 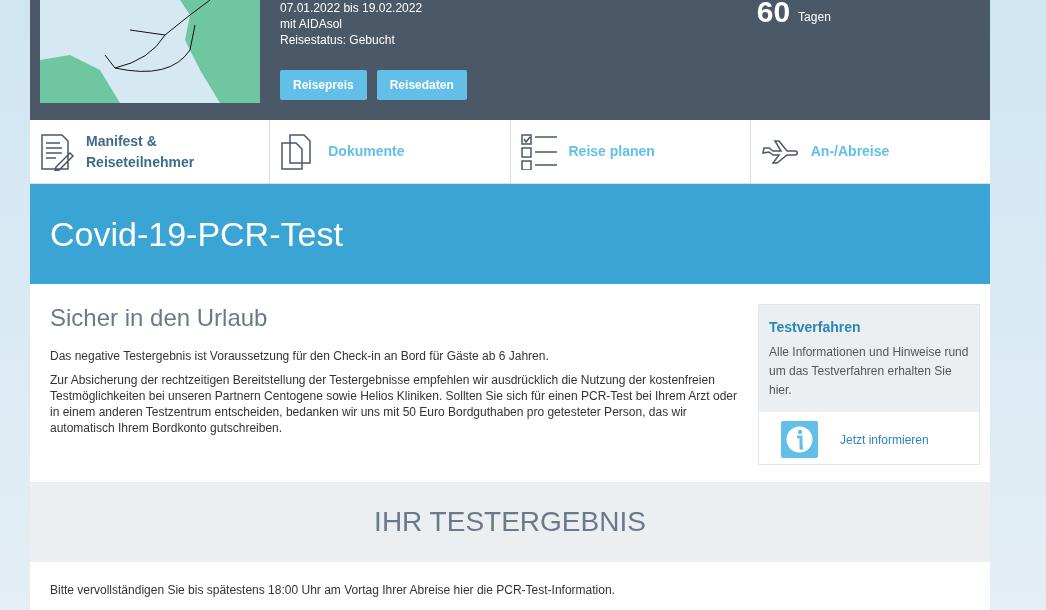 I want to click on nav-tab: An-/Abreise, so click(x=870, y=151).